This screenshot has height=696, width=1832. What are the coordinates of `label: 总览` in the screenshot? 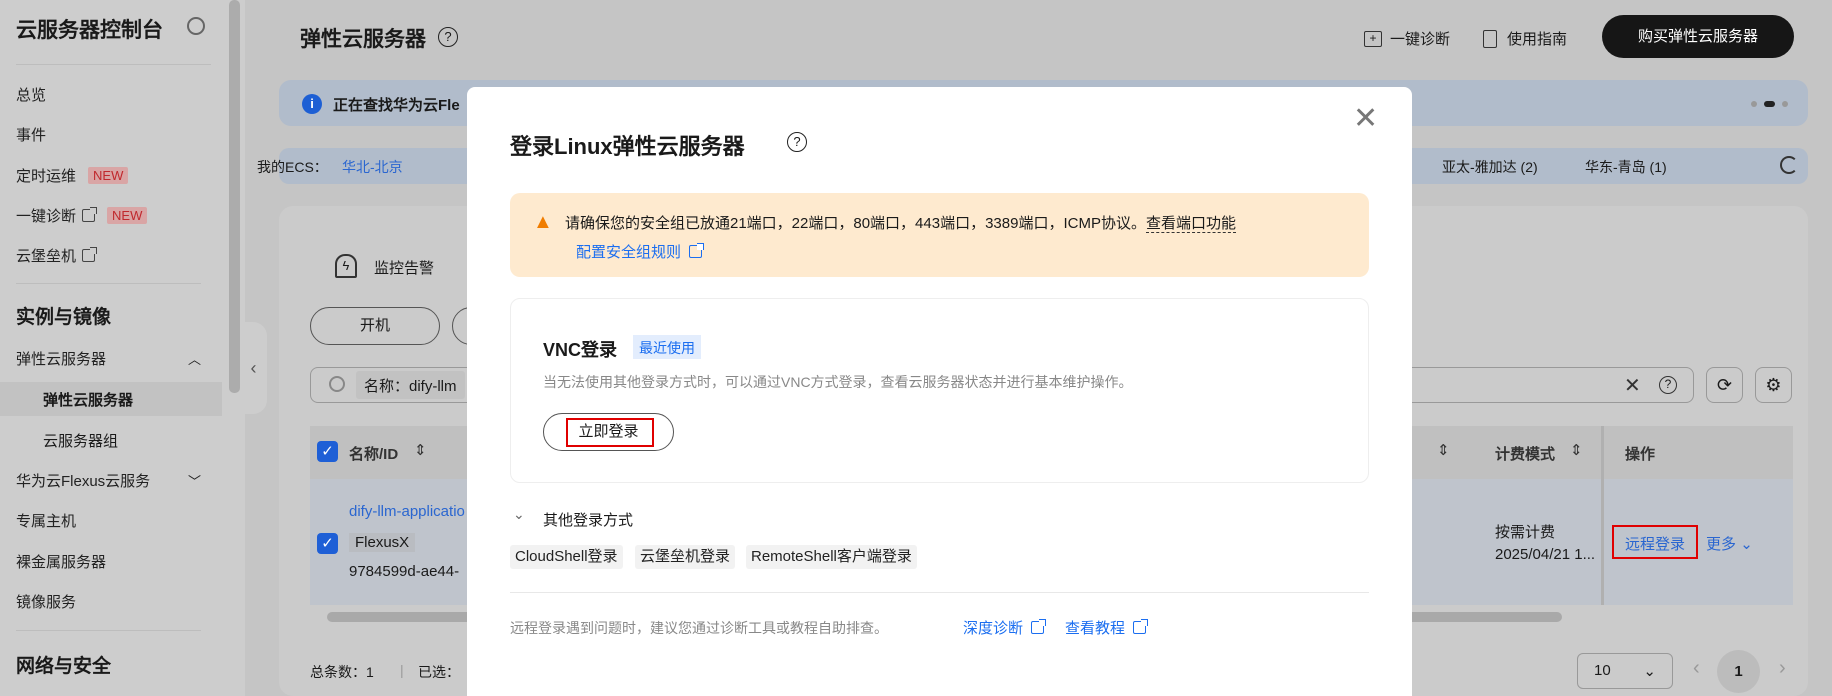 It's located at (31, 95).